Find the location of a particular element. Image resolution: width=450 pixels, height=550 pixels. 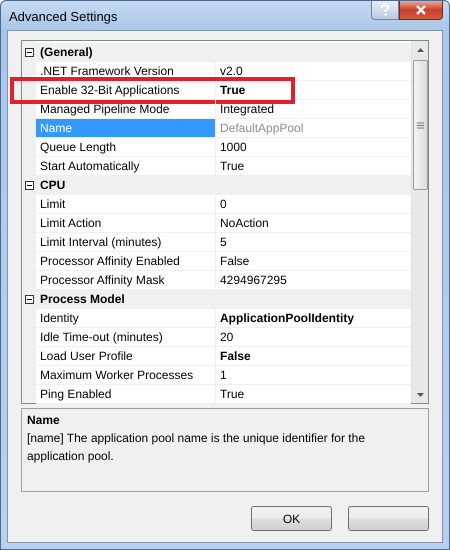

property-name: Ping Enabled is located at coordinates (126, 394).